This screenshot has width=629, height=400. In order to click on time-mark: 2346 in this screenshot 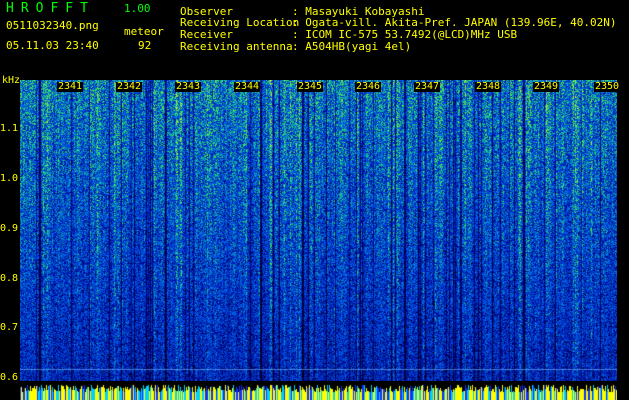, I will do `click(368, 86)`.